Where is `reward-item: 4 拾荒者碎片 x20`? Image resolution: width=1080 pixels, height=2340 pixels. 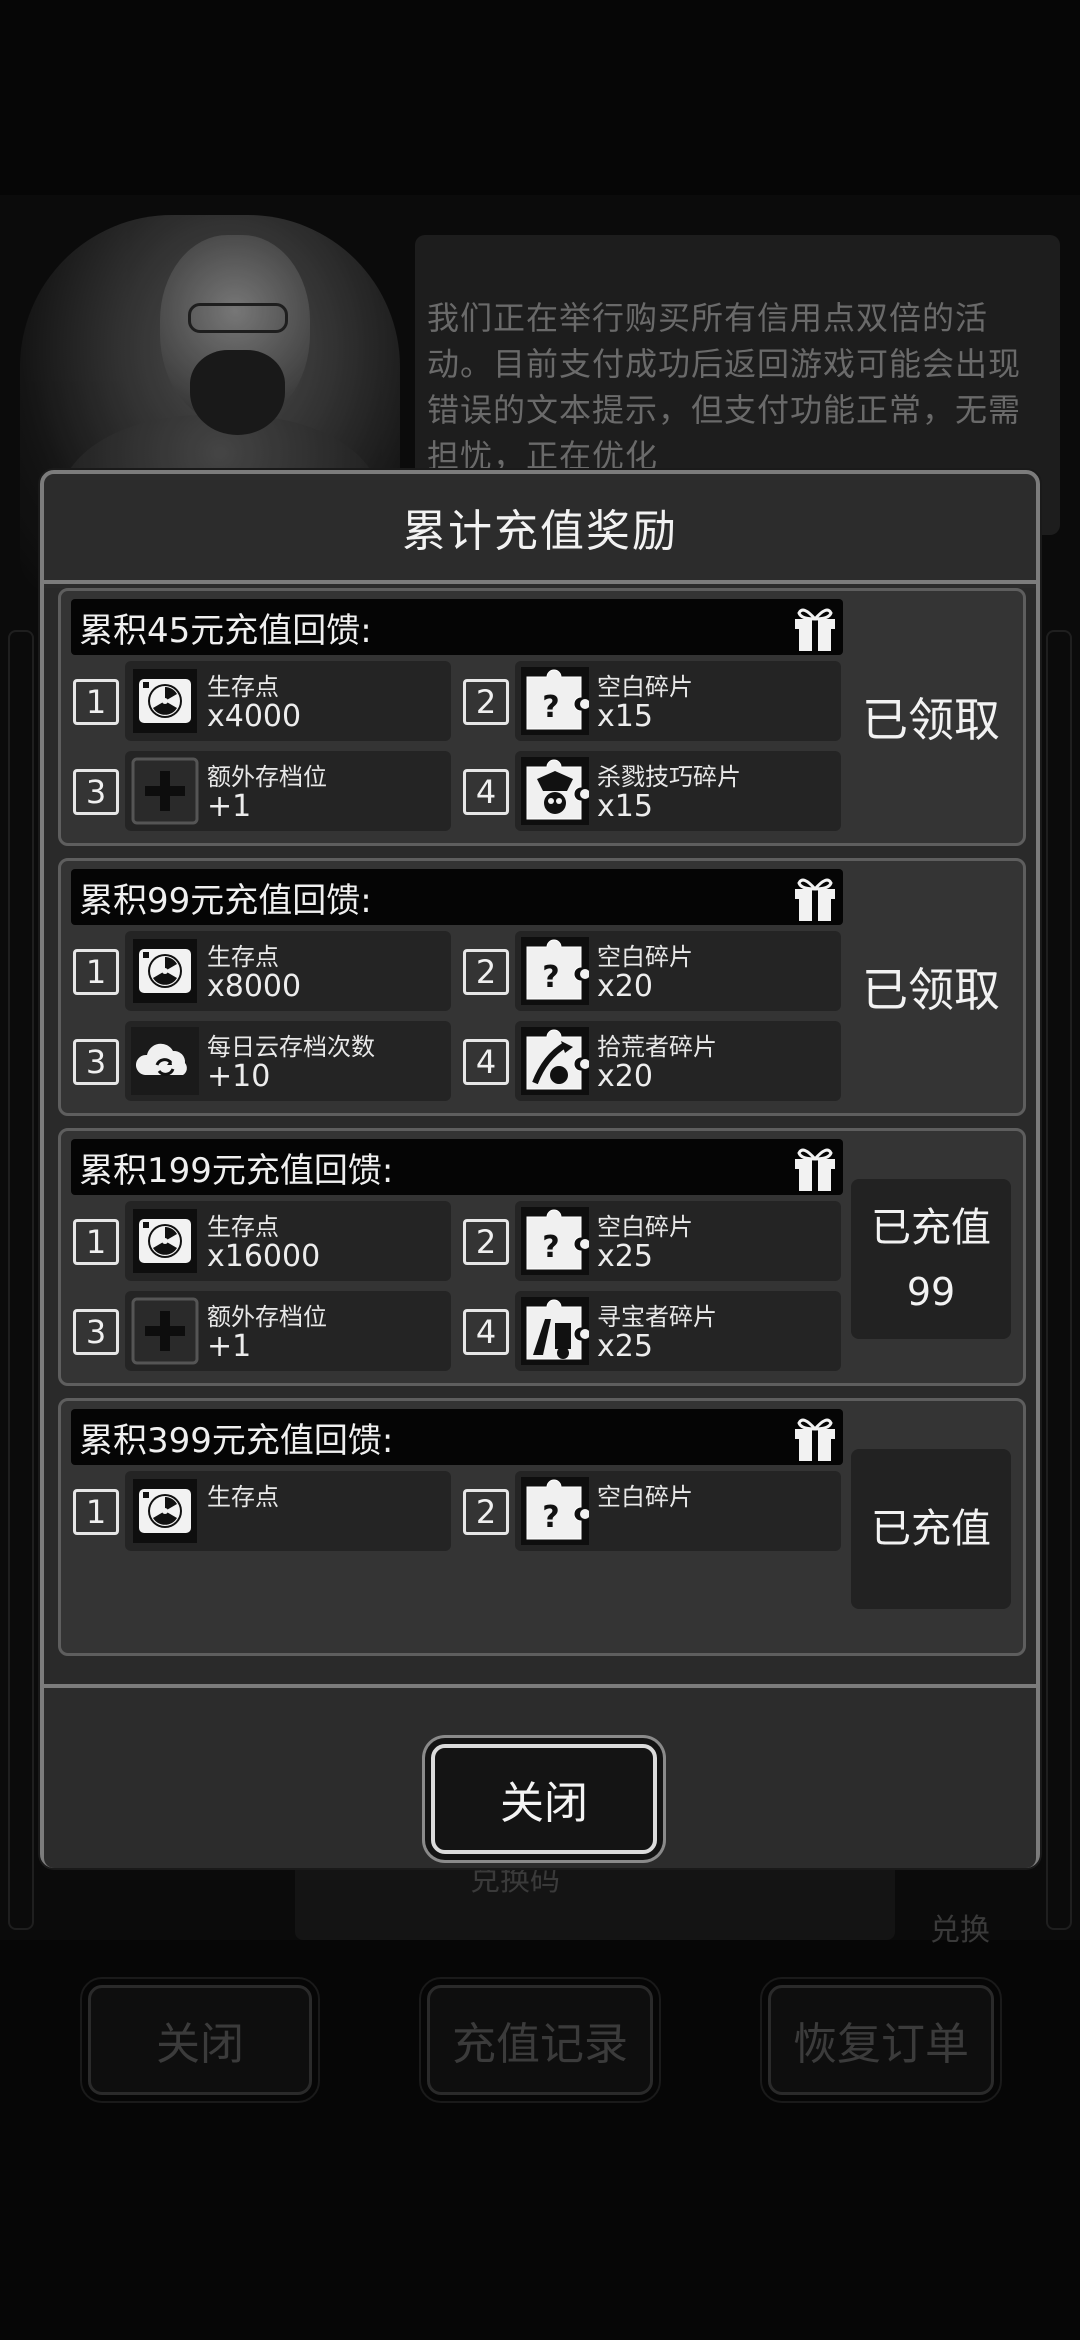
reward-item: 4 拾荒者碎片 x20 is located at coordinates (651, 1061).